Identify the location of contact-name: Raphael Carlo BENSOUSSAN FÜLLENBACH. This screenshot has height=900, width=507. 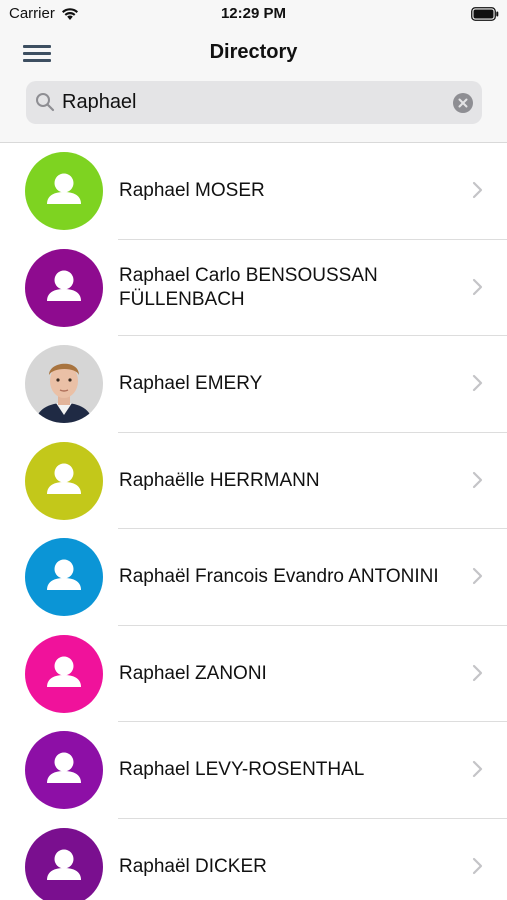
(248, 287).